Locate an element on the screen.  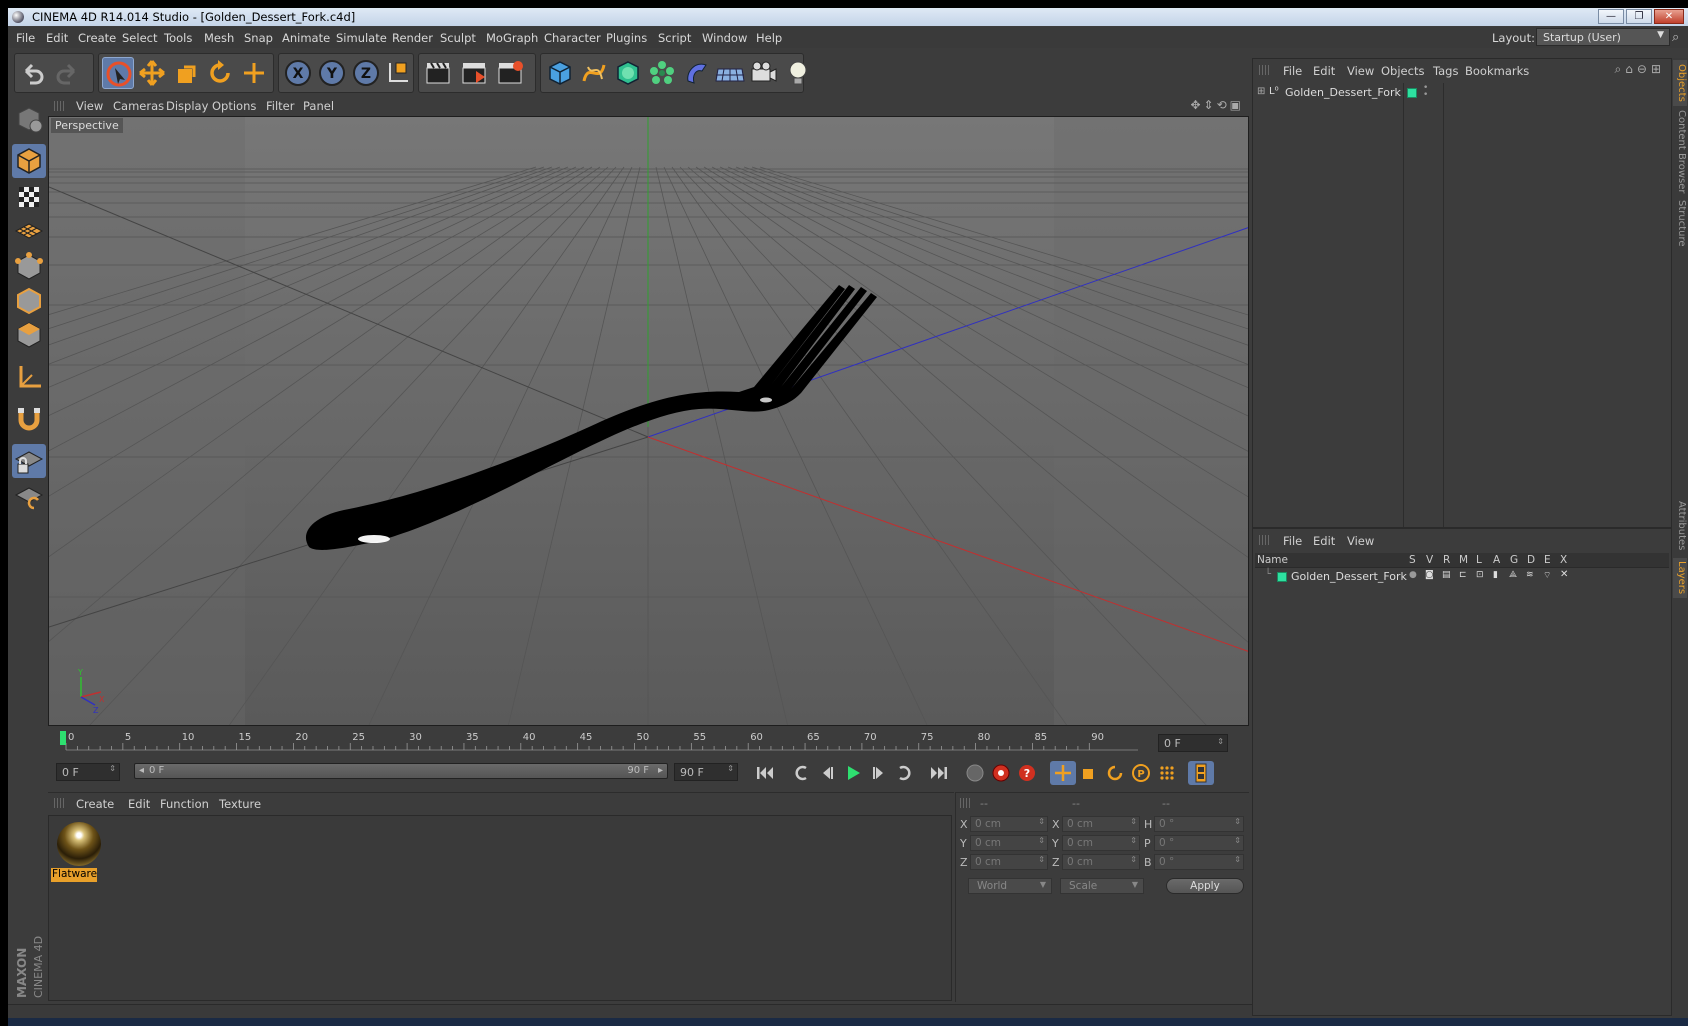
menu-snap: Snap is located at coordinates (258, 38).